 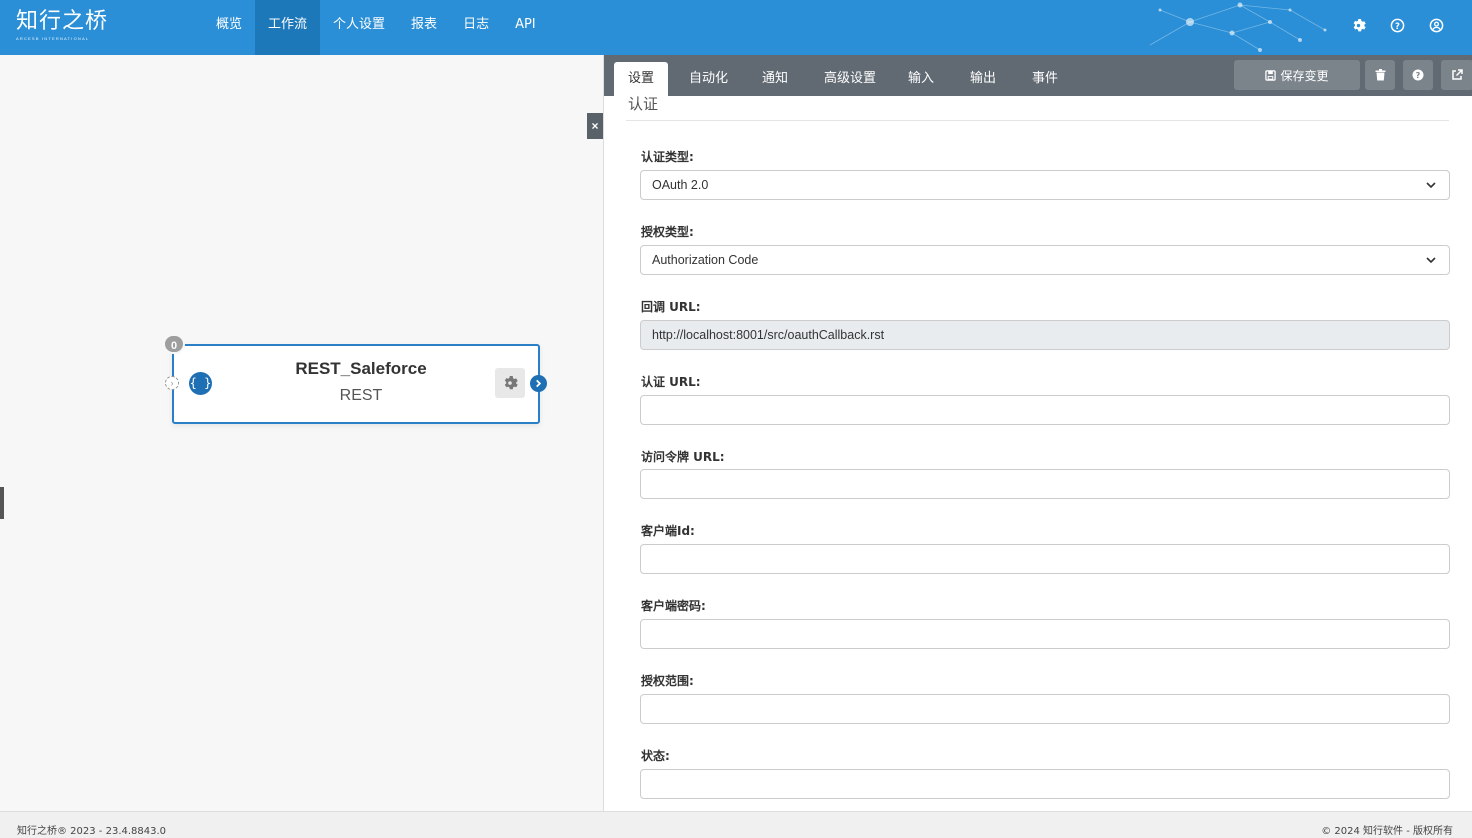 I want to click on scope-label: 授权范围:, so click(x=667, y=681).